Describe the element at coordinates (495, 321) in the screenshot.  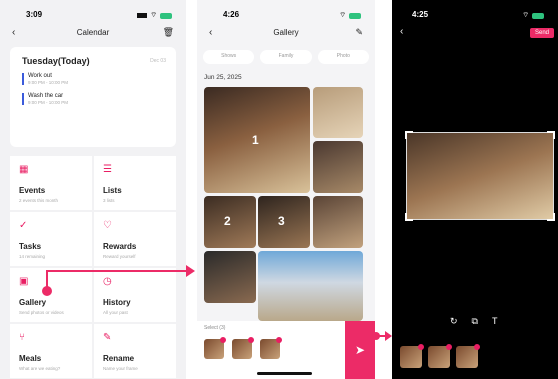
I see `text-icon: T` at that location.